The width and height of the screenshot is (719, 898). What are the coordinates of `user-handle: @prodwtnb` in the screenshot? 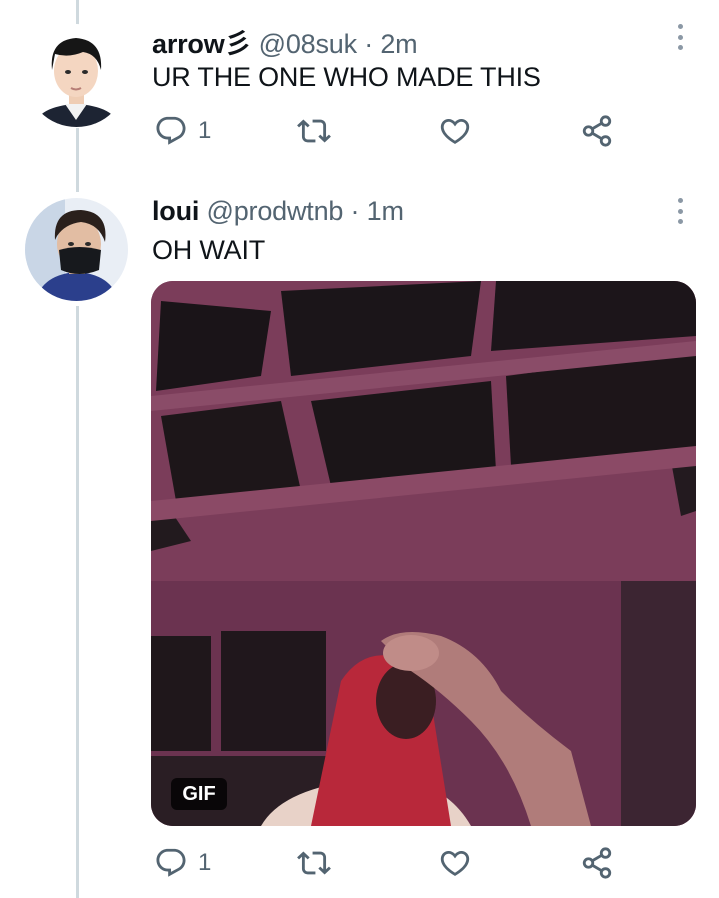 It's located at (275, 211).